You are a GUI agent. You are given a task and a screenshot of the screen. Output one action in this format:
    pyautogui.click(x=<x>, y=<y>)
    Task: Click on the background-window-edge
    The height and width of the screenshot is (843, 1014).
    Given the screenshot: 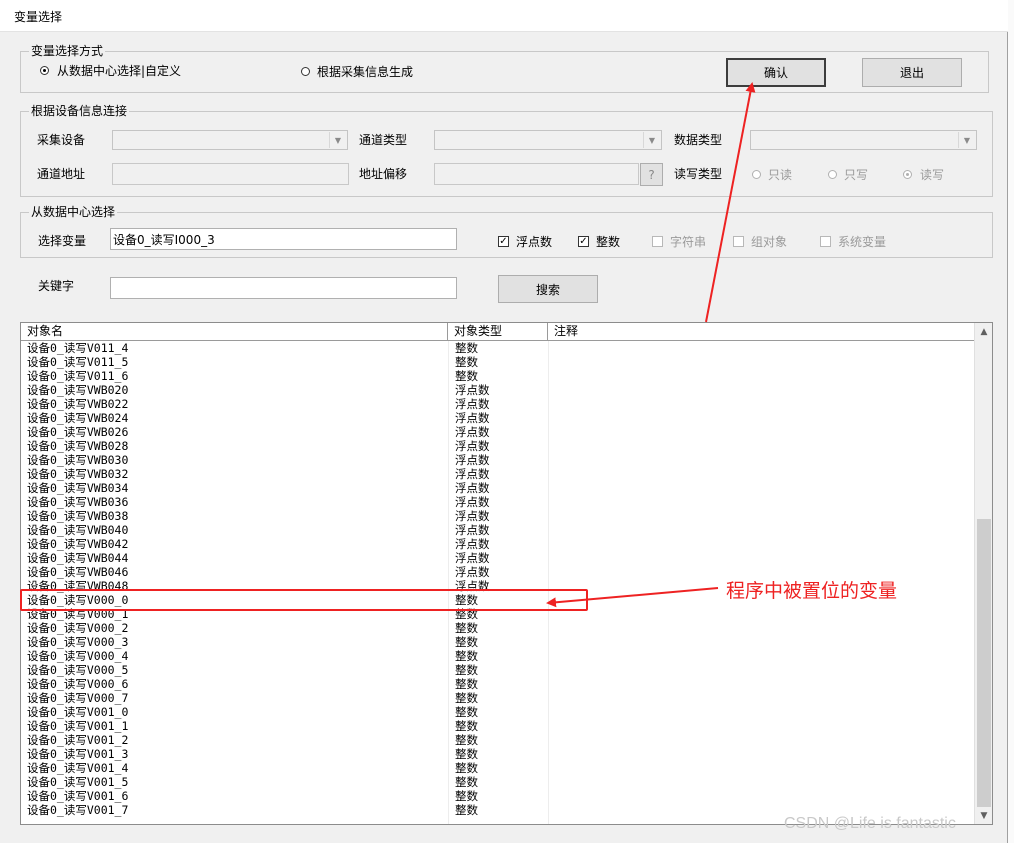 What is the action you would take?
    pyautogui.click(x=1011, y=421)
    